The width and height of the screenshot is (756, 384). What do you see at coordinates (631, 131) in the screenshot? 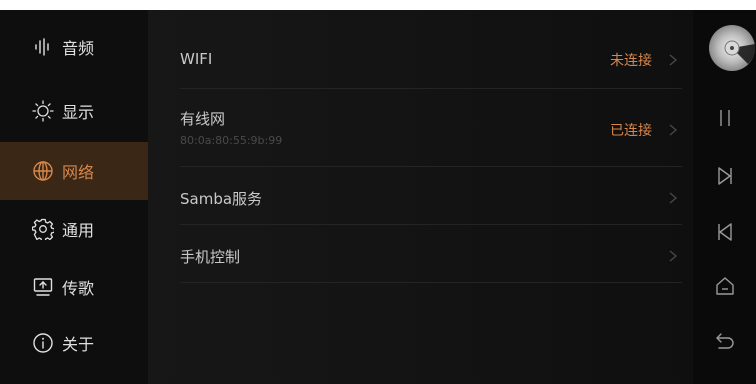
I see `wired-network-status: 已连接` at bounding box center [631, 131].